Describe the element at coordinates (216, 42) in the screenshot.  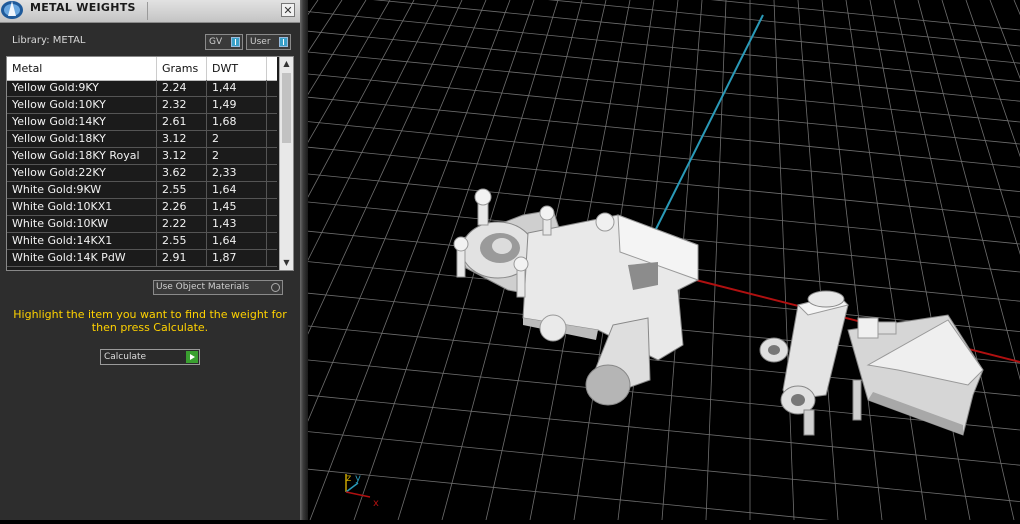
I see `gv-toggle-label: GV` at that location.